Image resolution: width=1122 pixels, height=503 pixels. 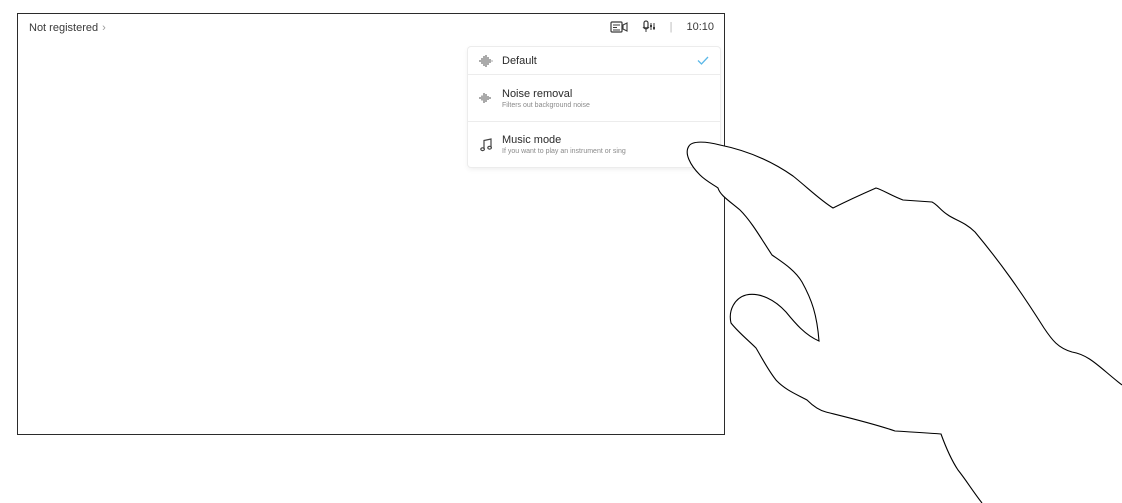 I want to click on microphone-settings-icon, so click(x=649, y=26).